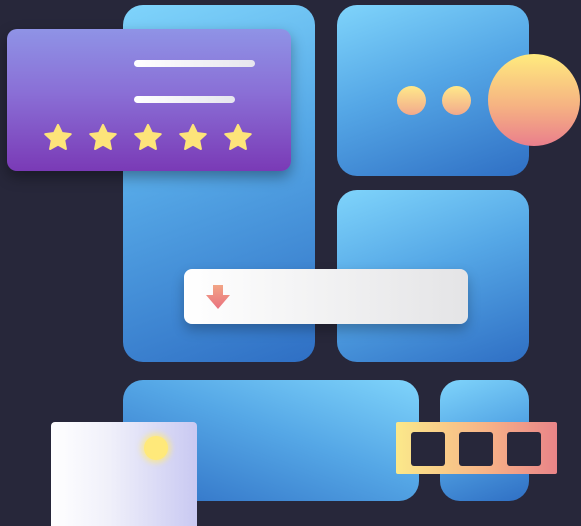 The height and width of the screenshot is (526, 581). I want to click on rating-card, so click(149, 100).